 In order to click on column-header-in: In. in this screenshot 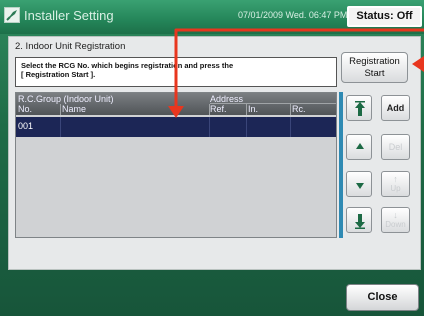, I will do `click(253, 109)`.